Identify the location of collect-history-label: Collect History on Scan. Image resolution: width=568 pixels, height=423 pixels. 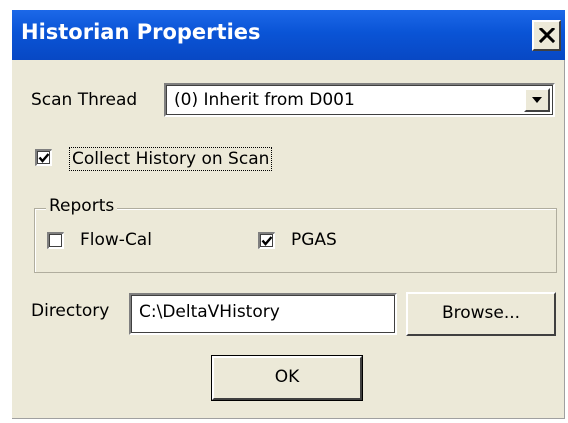
(171, 159).